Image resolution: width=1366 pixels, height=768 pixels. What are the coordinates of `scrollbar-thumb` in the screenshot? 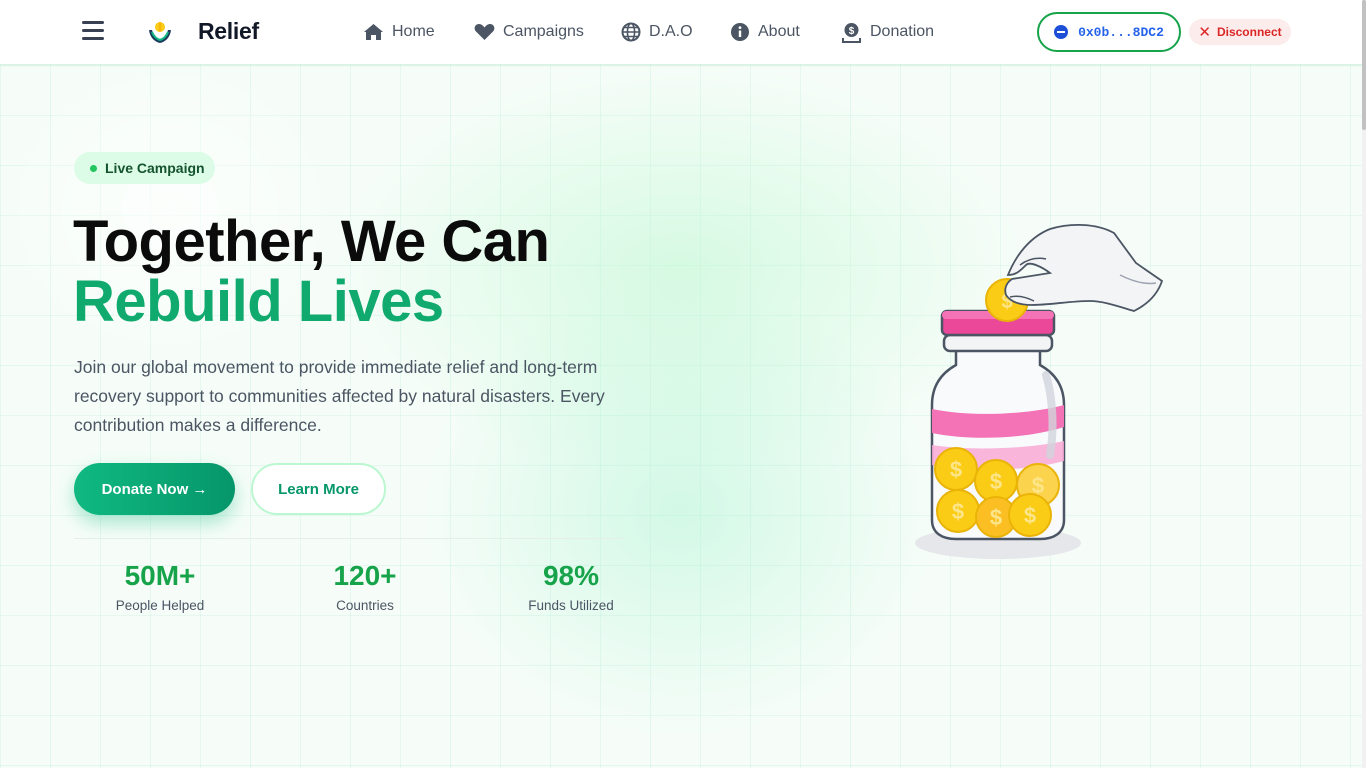 It's located at (1364, 65).